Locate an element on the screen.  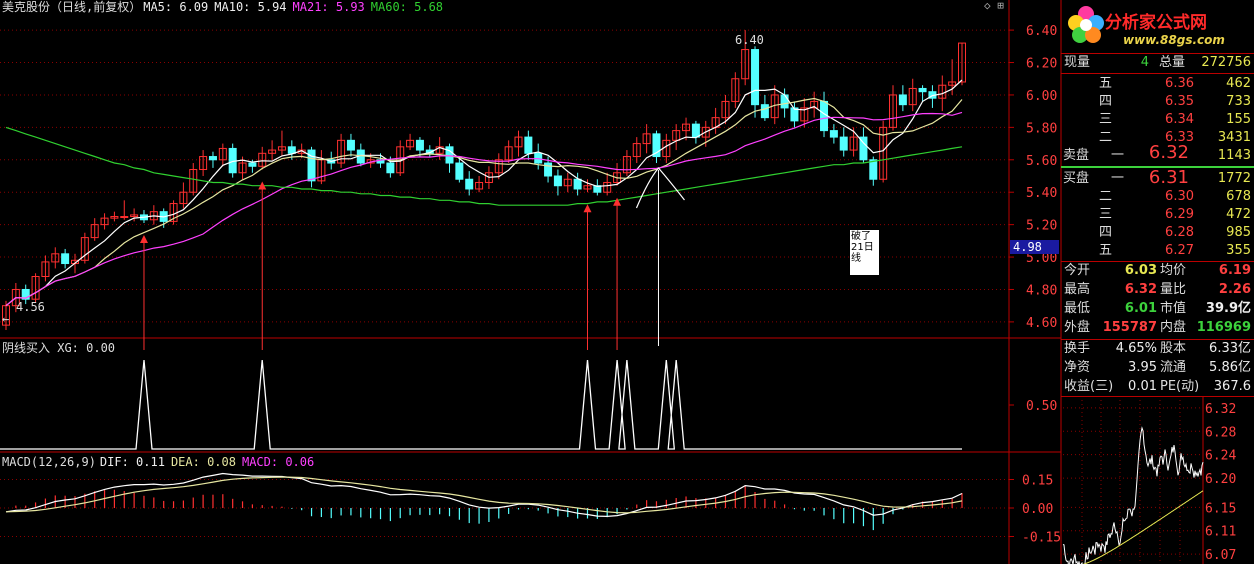
fundamental-value: 5.86亿 is located at coordinates (1230, 367).